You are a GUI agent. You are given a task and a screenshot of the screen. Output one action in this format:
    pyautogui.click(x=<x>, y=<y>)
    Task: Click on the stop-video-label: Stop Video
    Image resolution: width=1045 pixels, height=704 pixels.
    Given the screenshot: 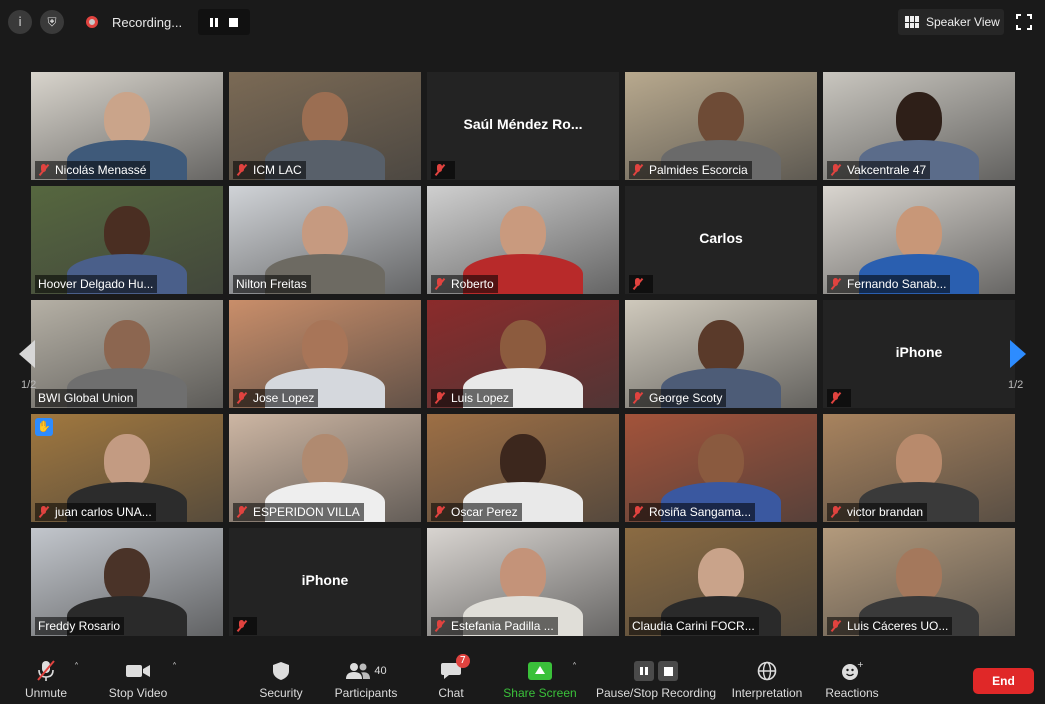 What is the action you would take?
    pyautogui.click(x=138, y=693)
    